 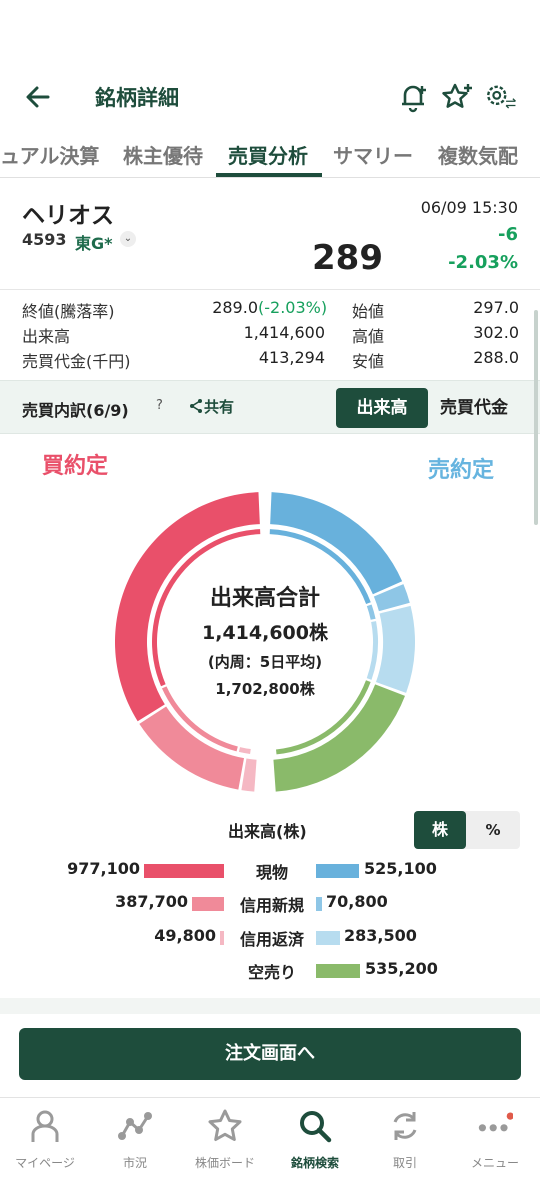 What do you see at coordinates (440, 830) in the screenshot?
I see `unit-shares-button: 株` at bounding box center [440, 830].